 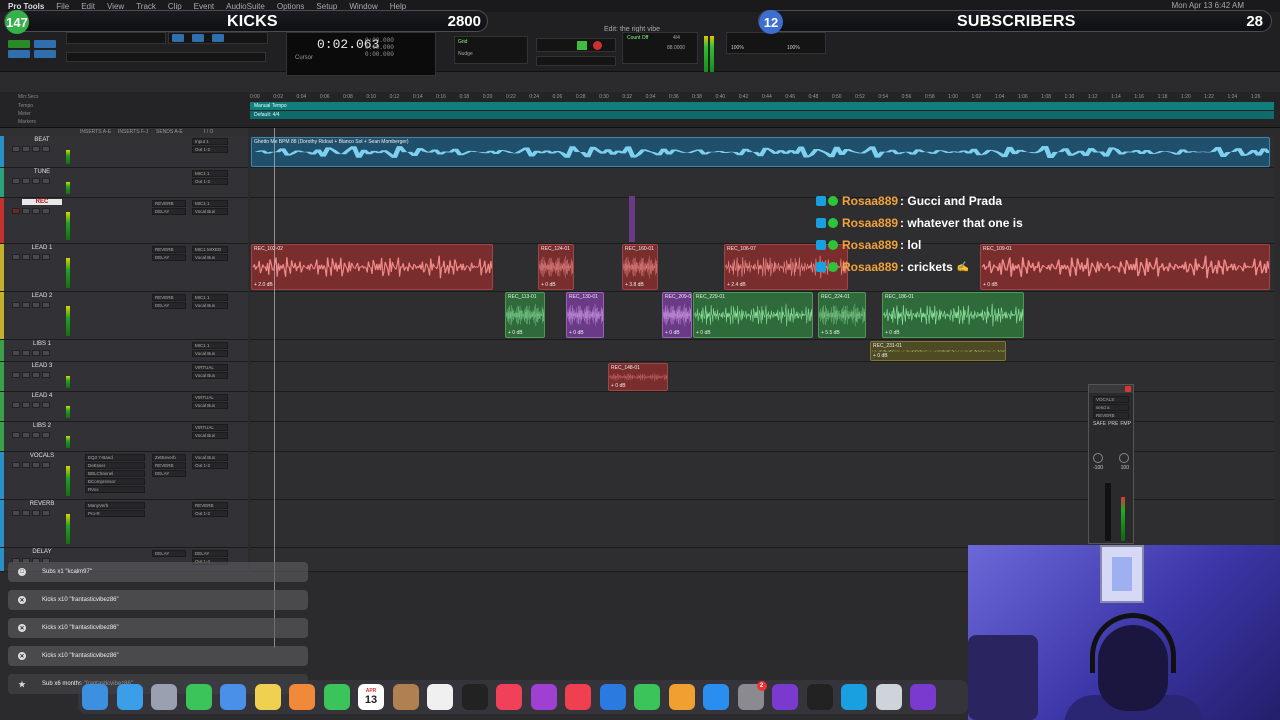 What do you see at coordinates (124, 183) in the screenshot?
I see `track-header: TUNE MIC1 1 Out 1-2` at bounding box center [124, 183].